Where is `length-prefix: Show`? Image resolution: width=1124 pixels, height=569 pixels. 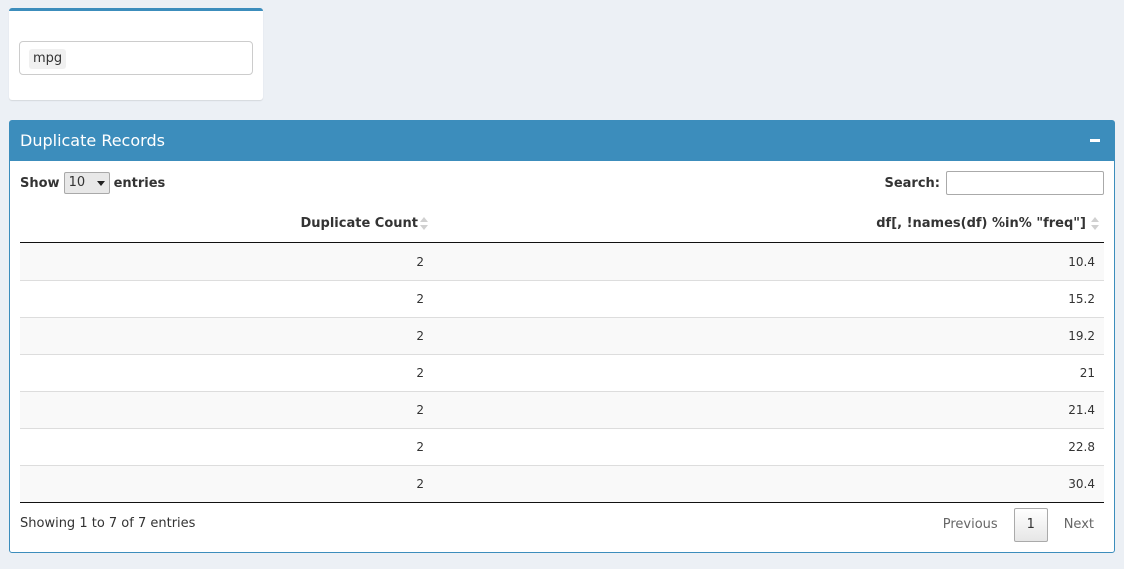 length-prefix: Show is located at coordinates (40, 183).